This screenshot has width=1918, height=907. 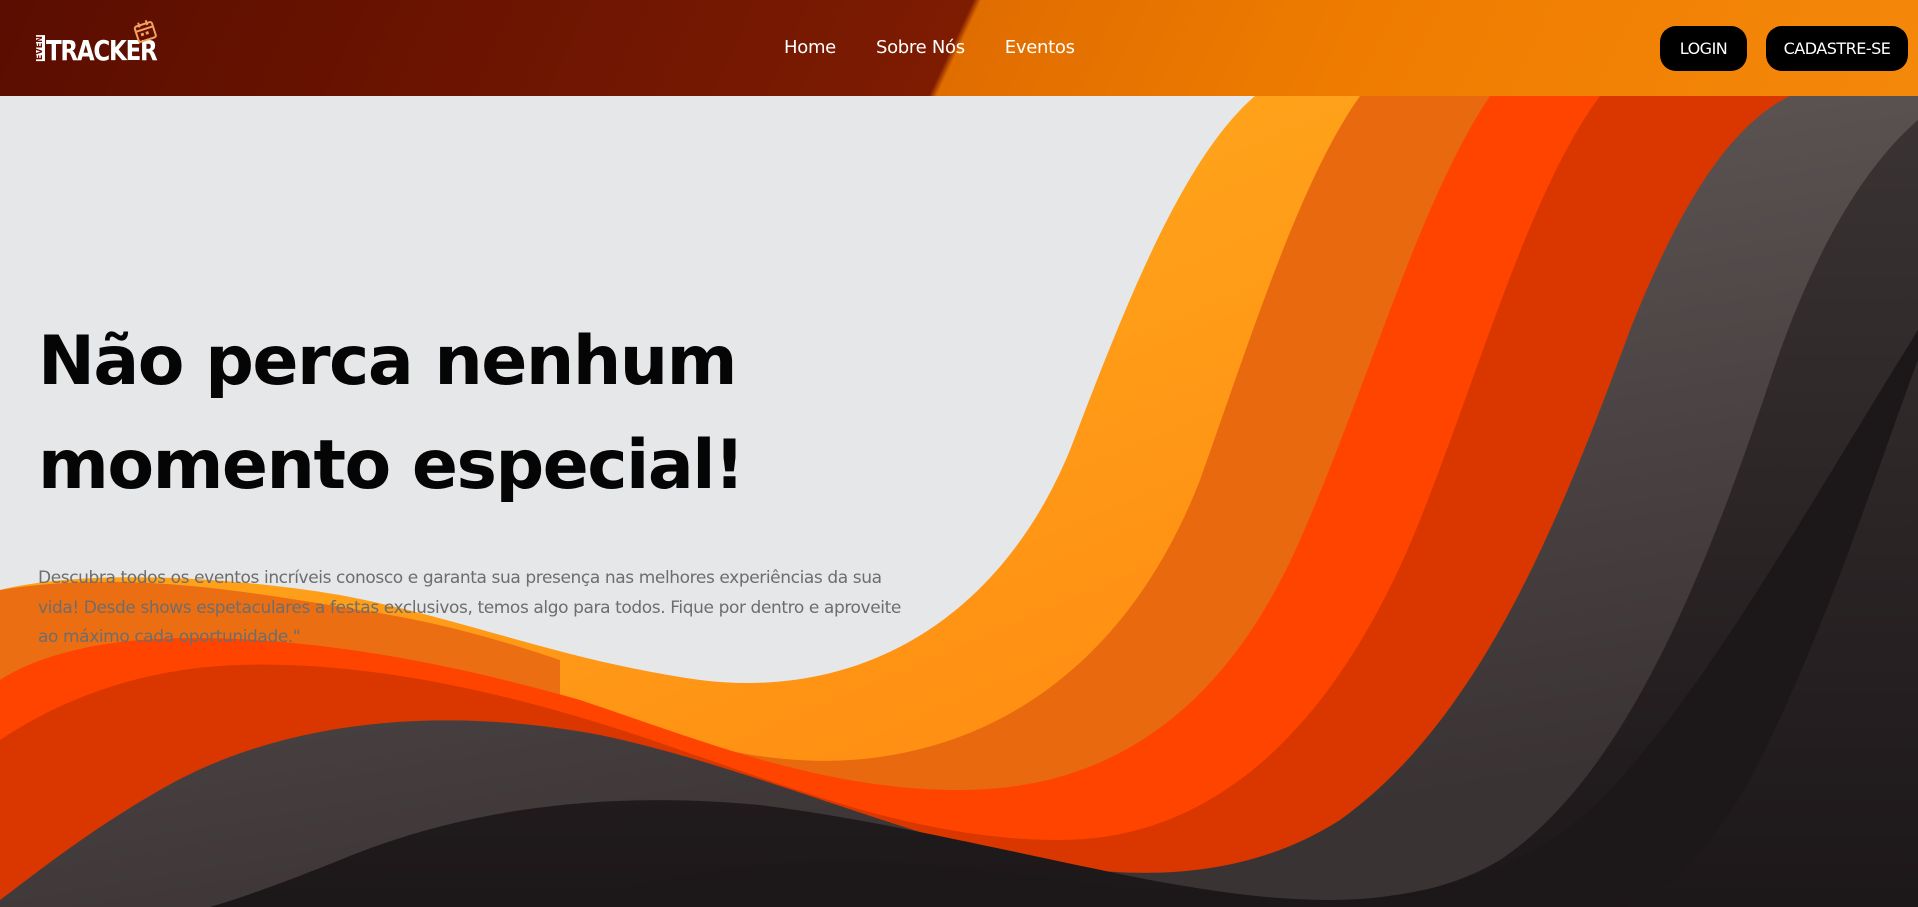 I want to click on hero-title-line-1: Não perca nenhum, so click(x=388, y=361).